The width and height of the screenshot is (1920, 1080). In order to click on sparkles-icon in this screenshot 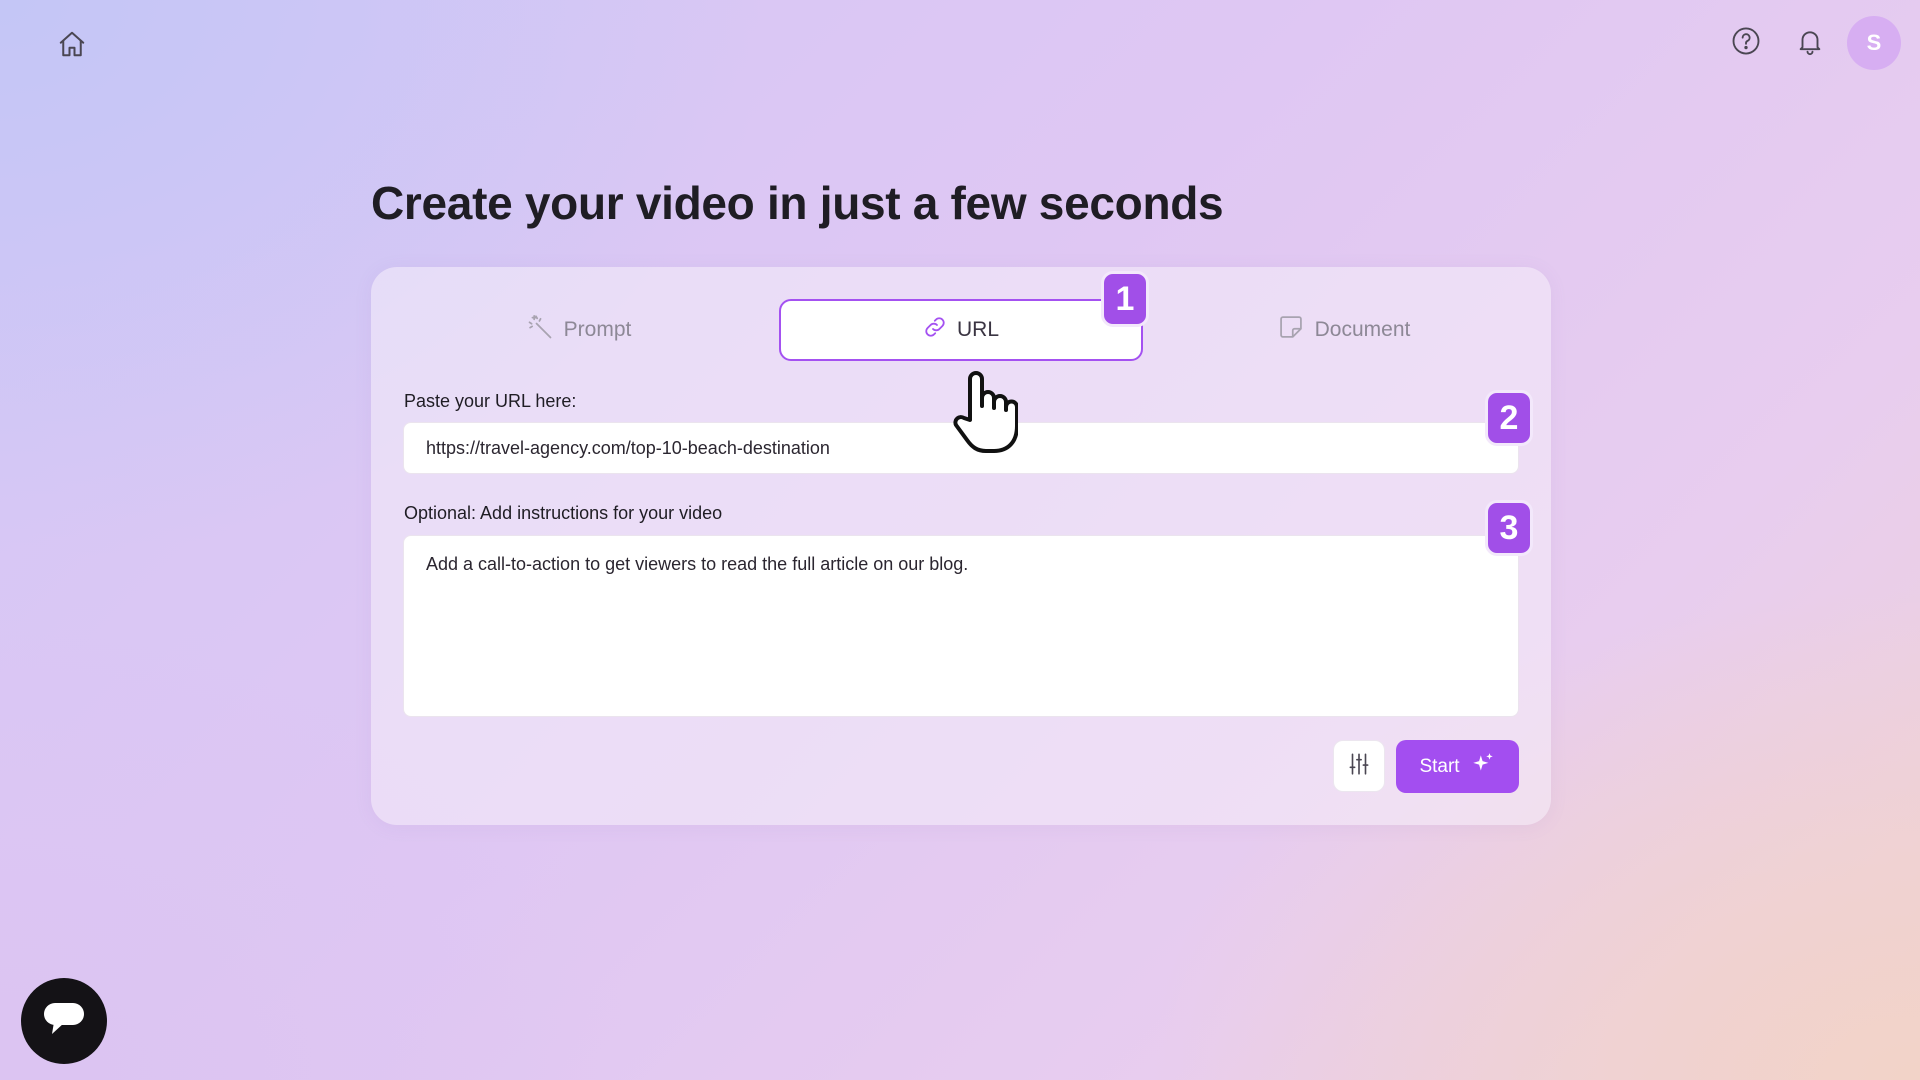, I will do `click(1483, 767)`.